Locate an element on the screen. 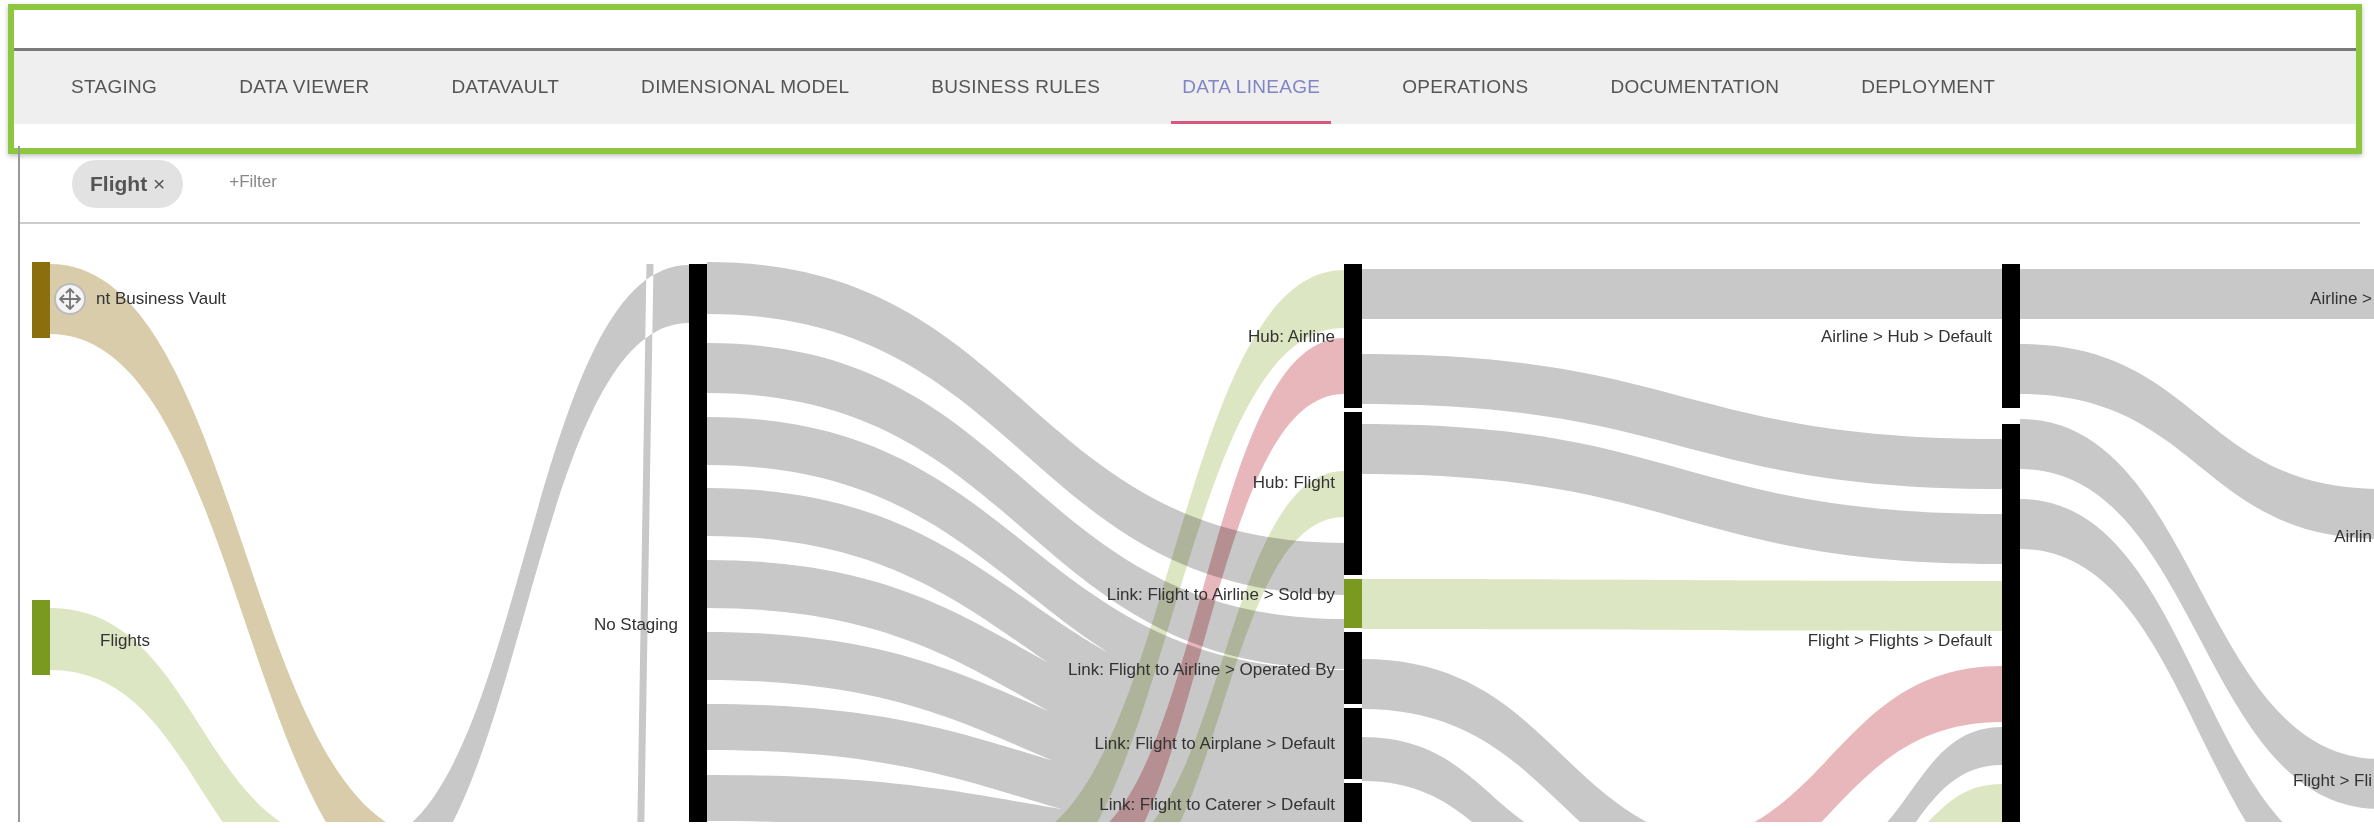 The image size is (2374, 828). tab: DIMENSIONAL MODEL is located at coordinates (745, 87).